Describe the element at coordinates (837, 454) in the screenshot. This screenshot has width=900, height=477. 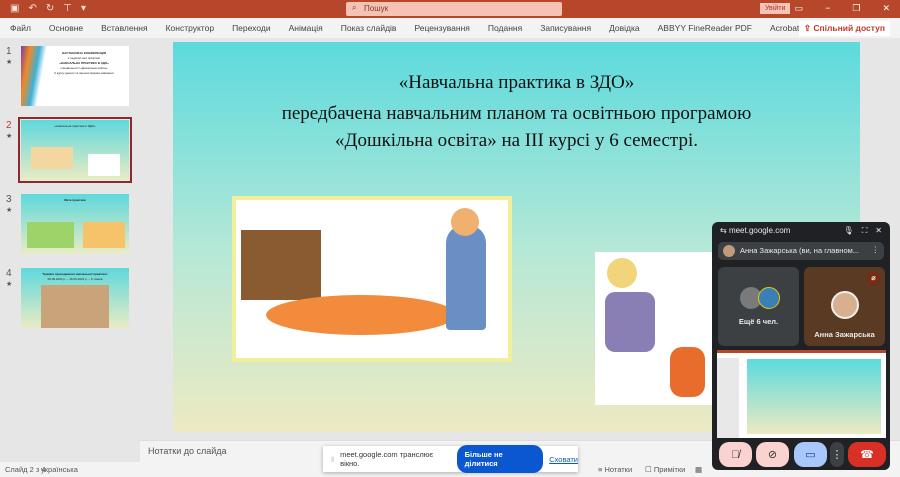
I see `more-options-button: ⋮` at that location.